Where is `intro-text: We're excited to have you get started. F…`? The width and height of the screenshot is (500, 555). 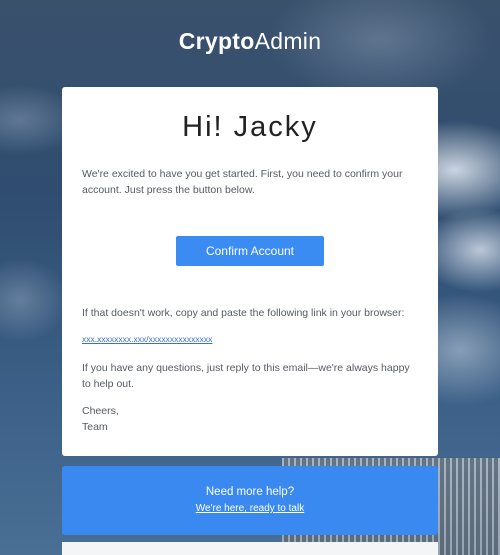
intro-text: We're excited to have you get started. F… is located at coordinates (242, 182).